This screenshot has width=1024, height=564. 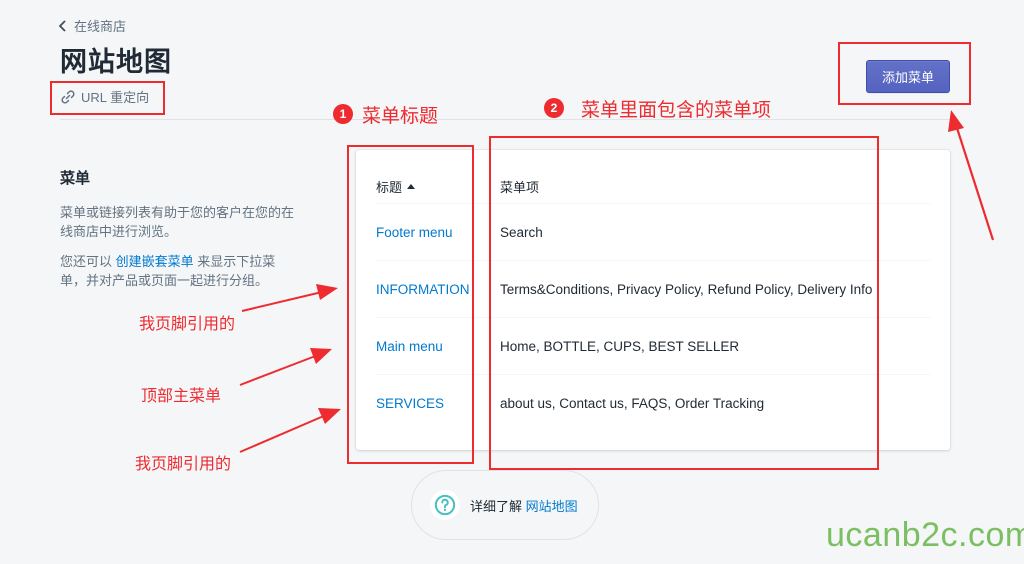 I want to click on annotation-box-url-redirect, so click(x=107, y=98).